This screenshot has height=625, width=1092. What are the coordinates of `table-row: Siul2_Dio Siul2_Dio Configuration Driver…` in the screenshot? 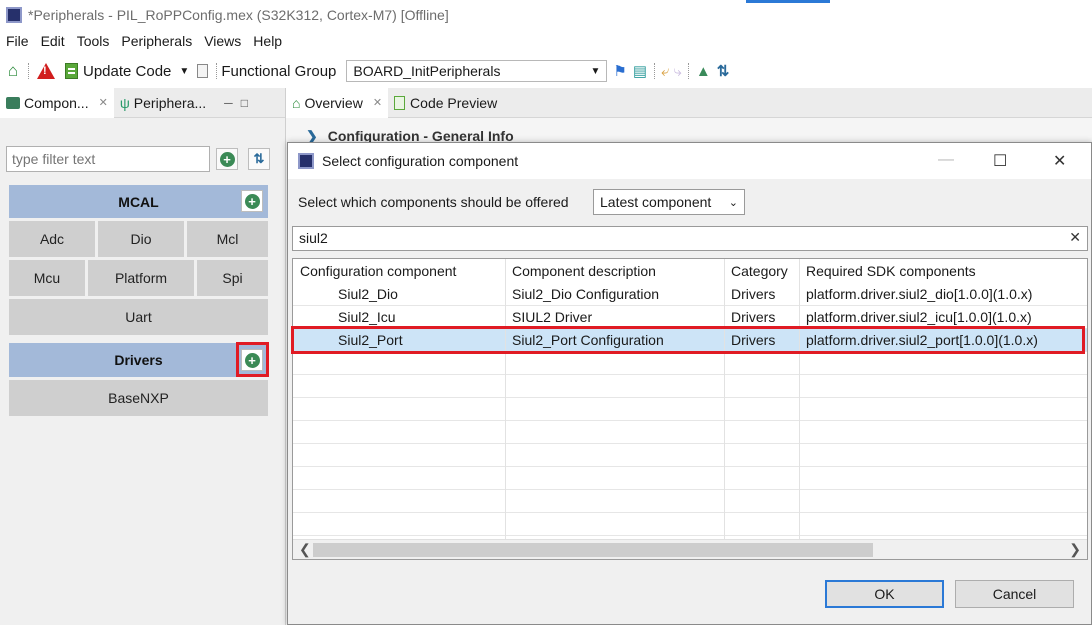 It's located at (690, 294).